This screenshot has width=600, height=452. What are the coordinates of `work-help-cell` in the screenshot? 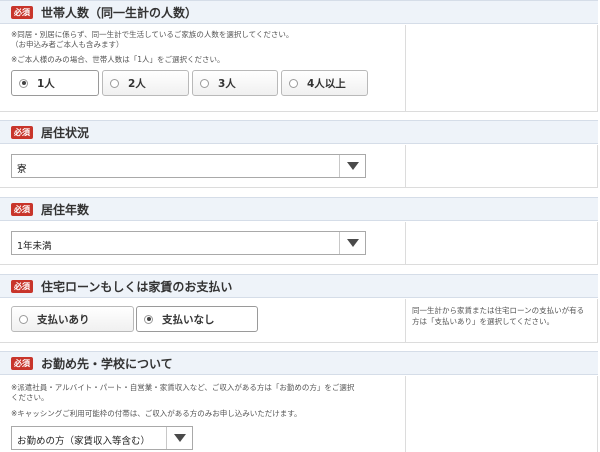 It's located at (502, 414).